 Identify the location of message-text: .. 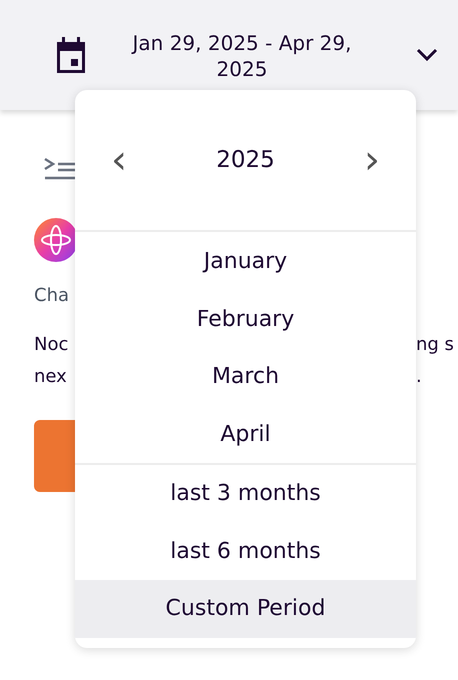
(419, 377).